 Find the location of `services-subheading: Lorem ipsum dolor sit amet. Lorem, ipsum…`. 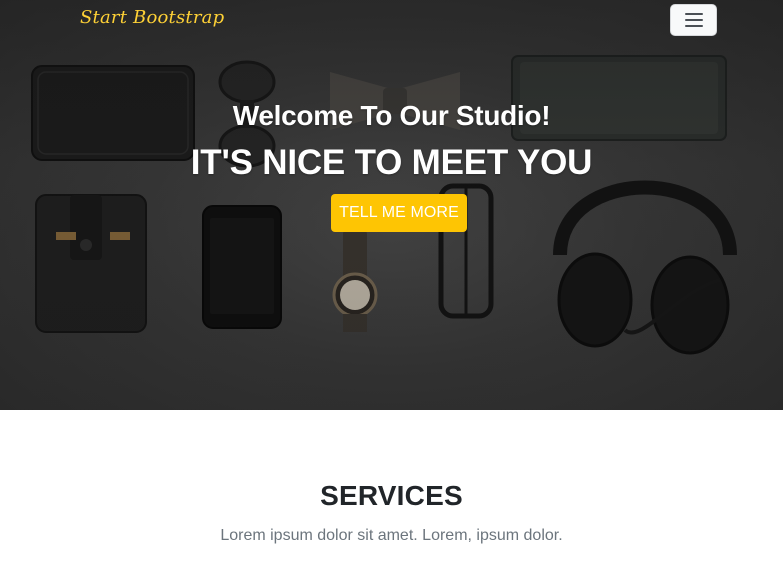

services-subheading: Lorem ipsum dolor sit amet. Lorem, ipsum… is located at coordinates (391, 535).